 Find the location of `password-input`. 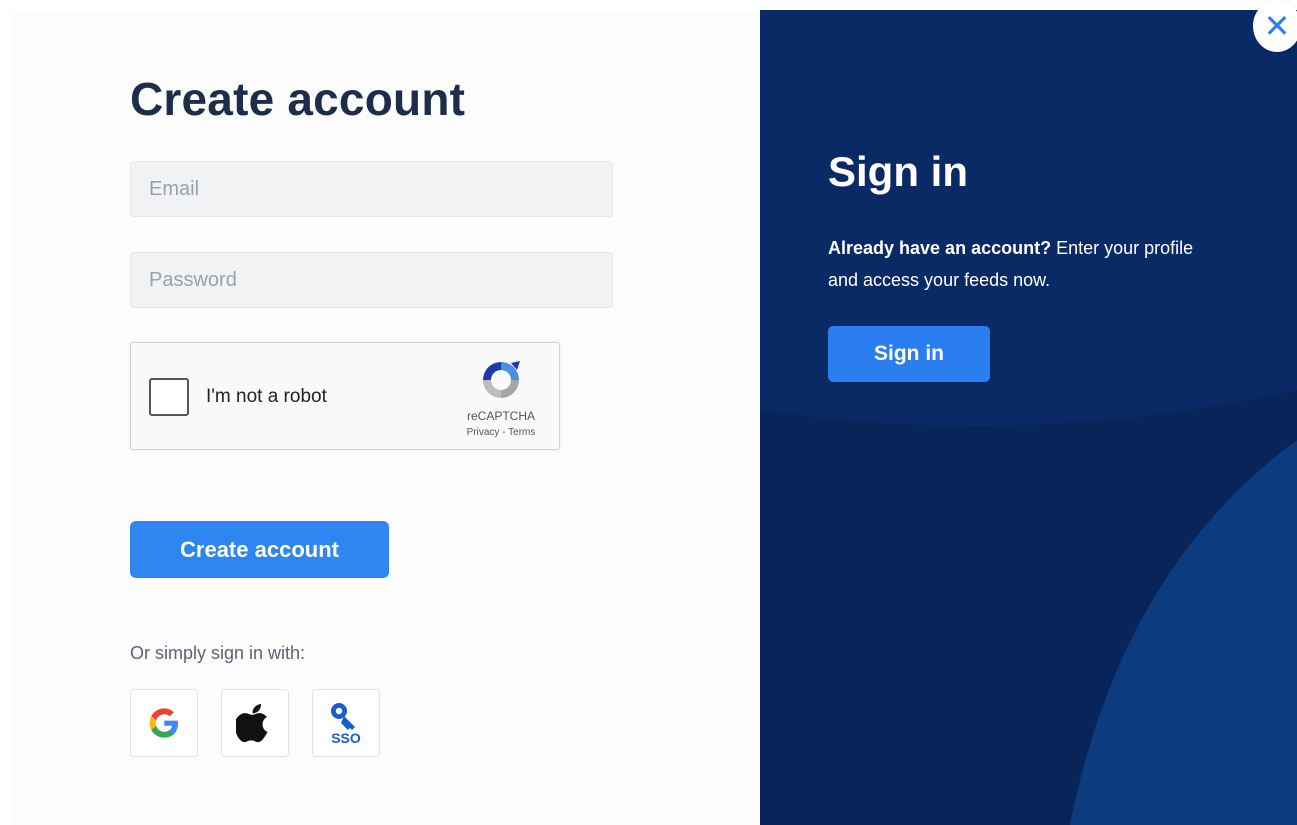

password-input is located at coordinates (371, 280).